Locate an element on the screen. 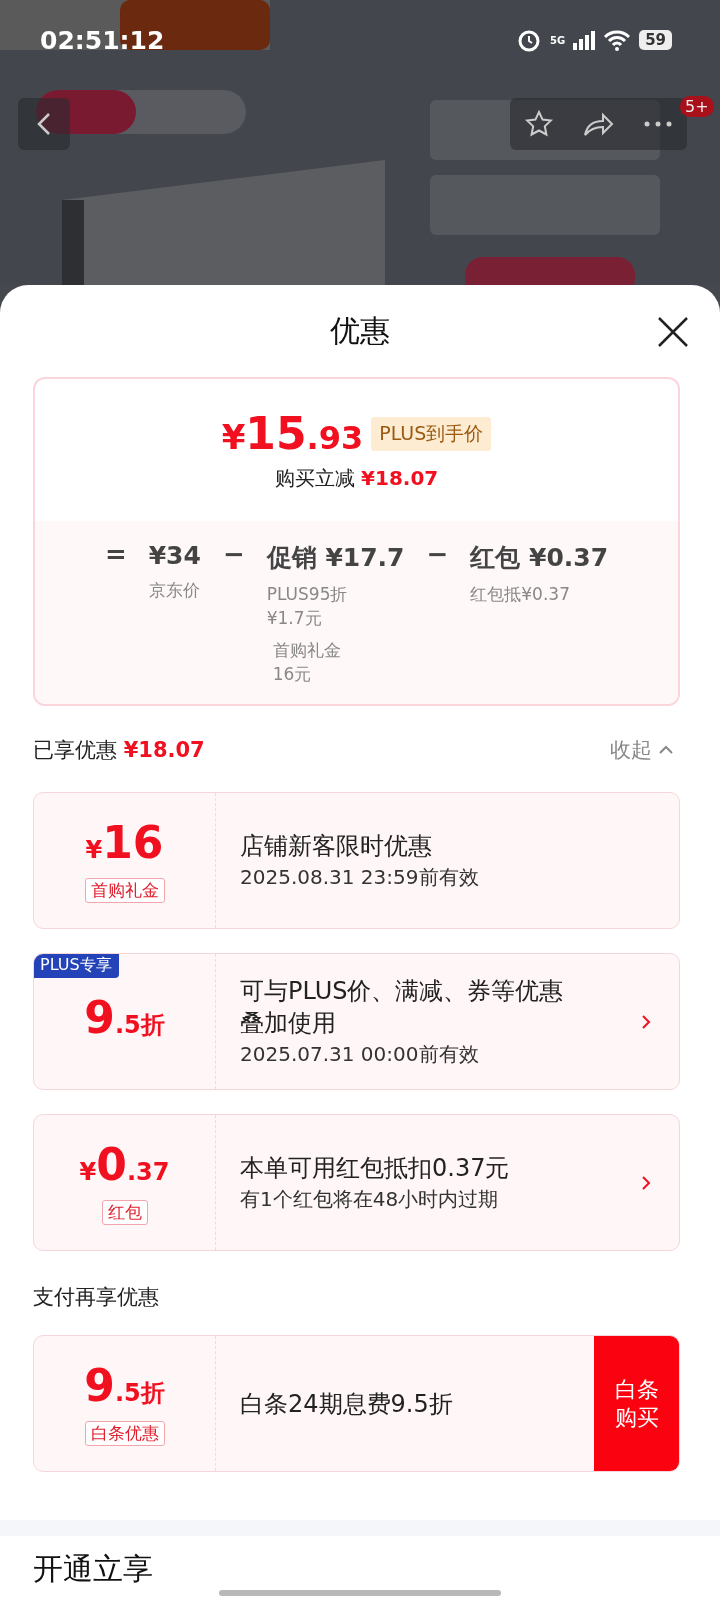  section-label: 已享优惠 ¥18.07 is located at coordinates (119, 750).